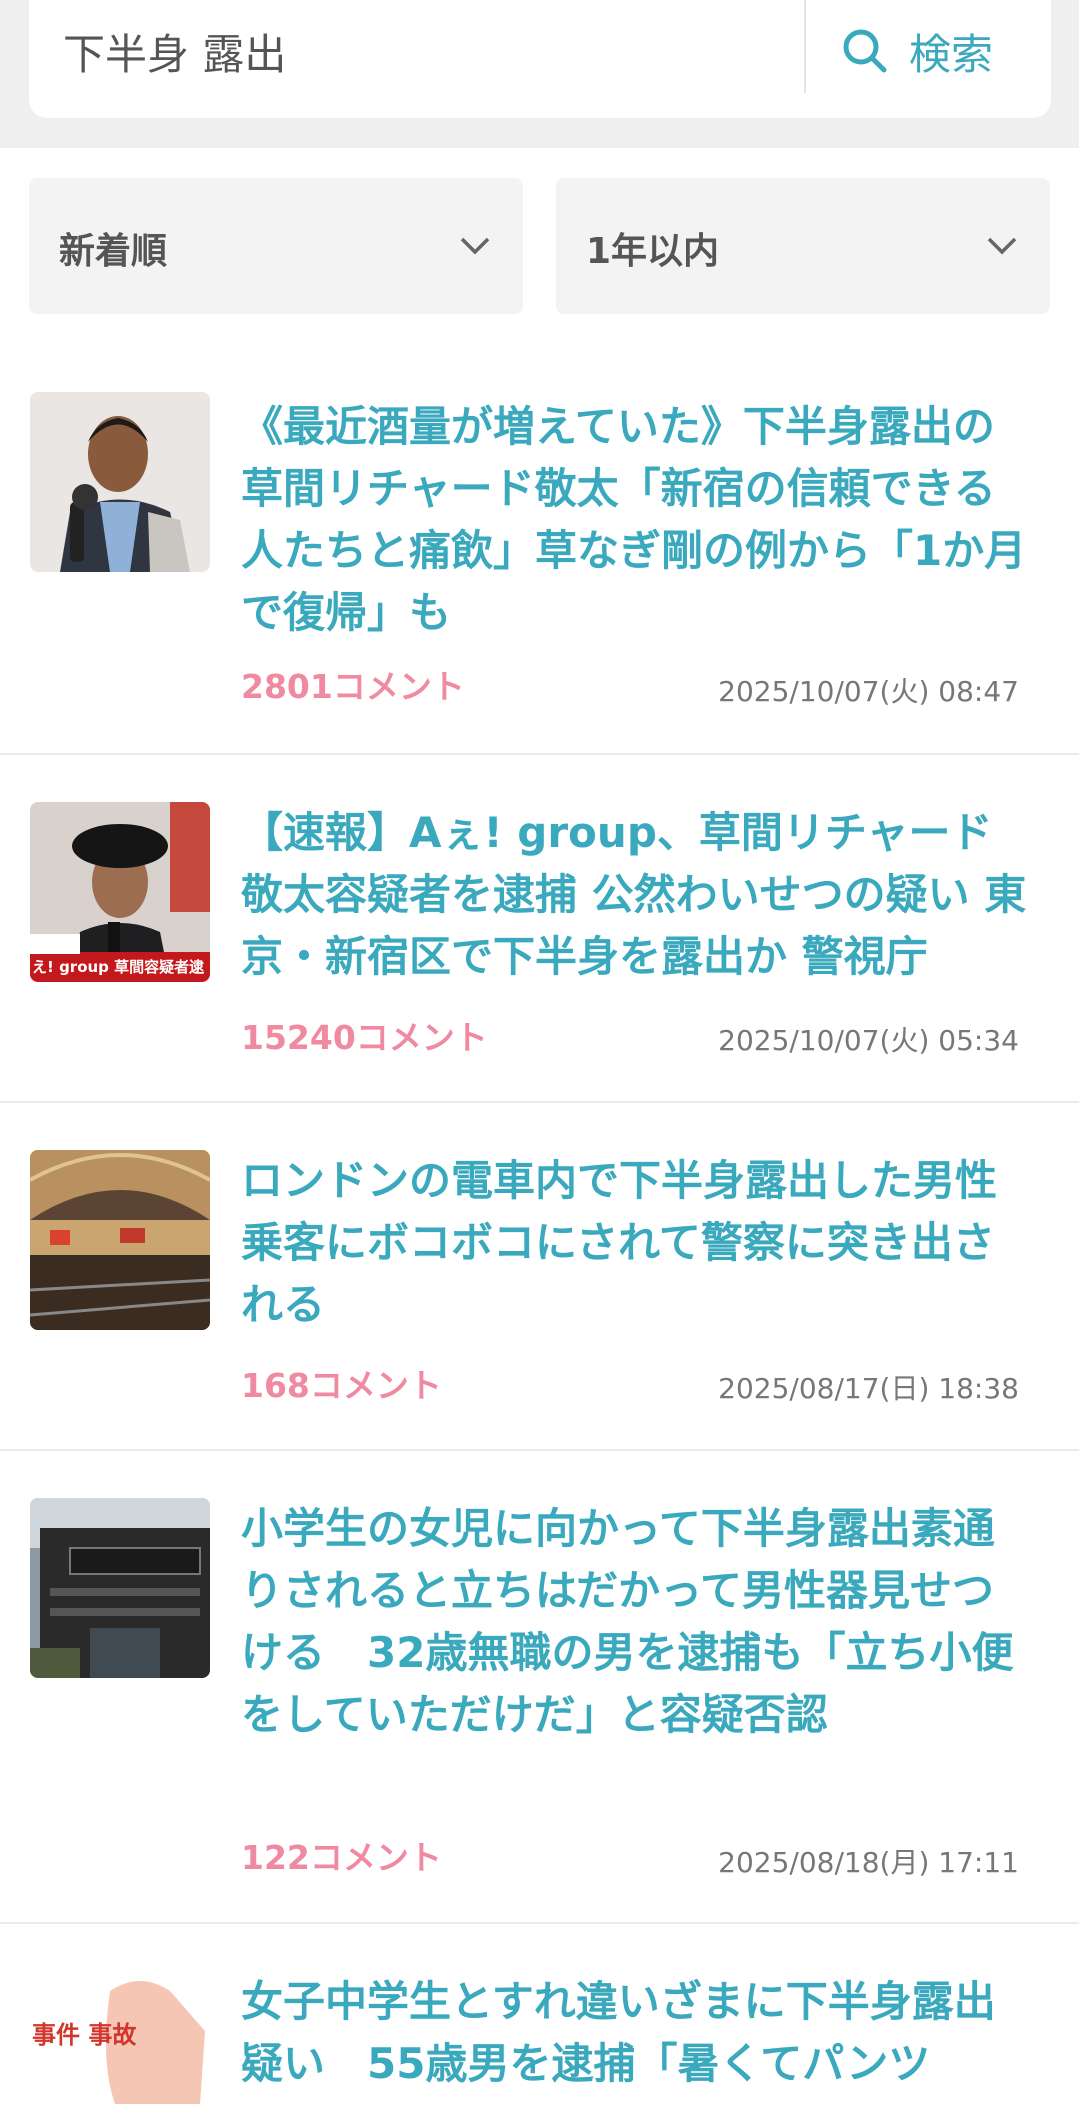 Image resolution: width=1079 pixels, height=2104 pixels. Describe the element at coordinates (640, 1243) in the screenshot. I see `article-title: ロンドンの電車内で下半身露出した男性 乗客にボコボコにされて警察に突き出される` at that location.